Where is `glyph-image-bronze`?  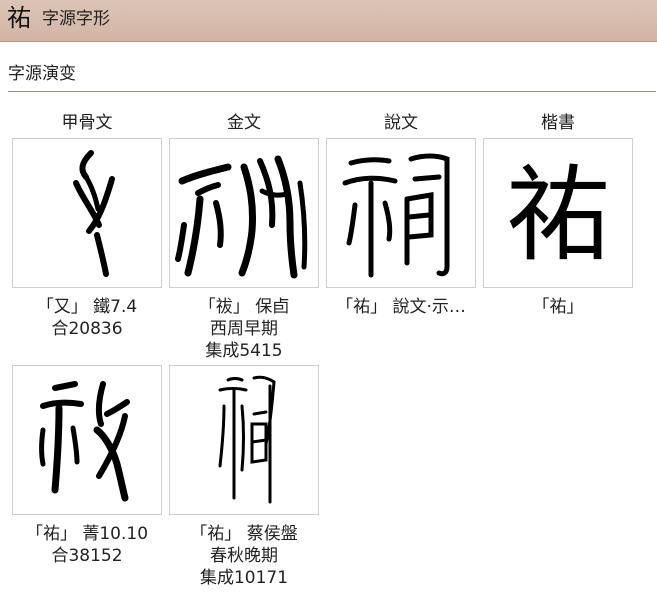 glyph-image-bronze is located at coordinates (244, 213).